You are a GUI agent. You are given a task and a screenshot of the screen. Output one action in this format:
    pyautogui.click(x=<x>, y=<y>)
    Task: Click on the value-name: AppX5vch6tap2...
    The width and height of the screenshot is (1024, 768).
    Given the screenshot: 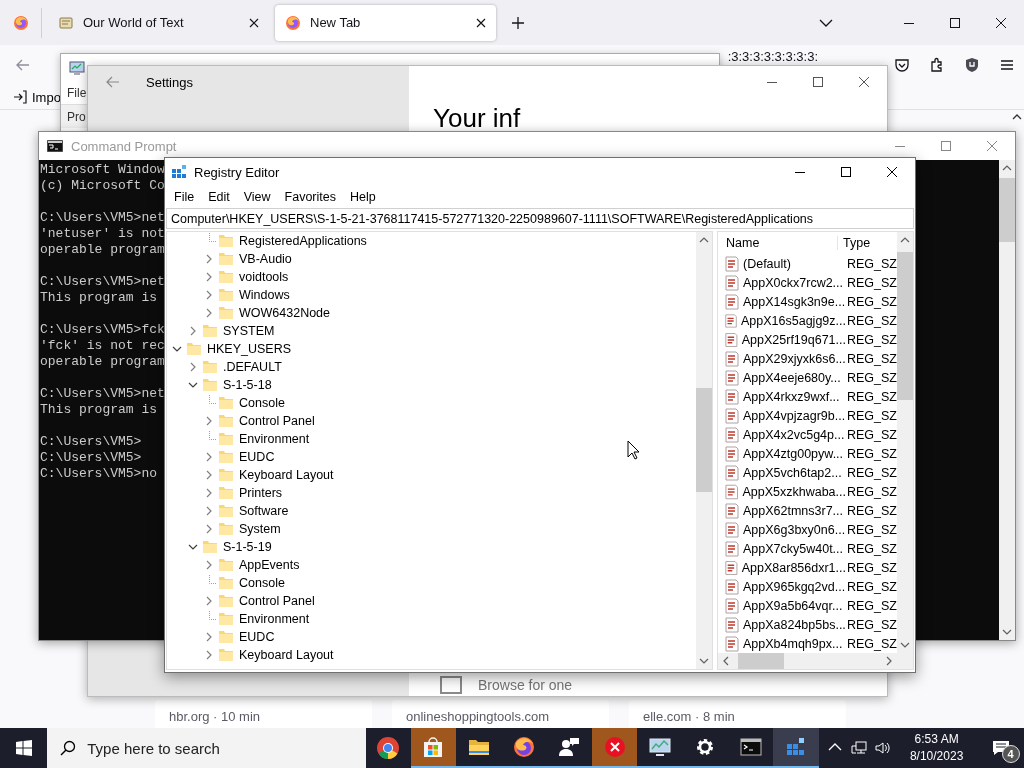 What is the action you would take?
    pyautogui.click(x=792, y=472)
    